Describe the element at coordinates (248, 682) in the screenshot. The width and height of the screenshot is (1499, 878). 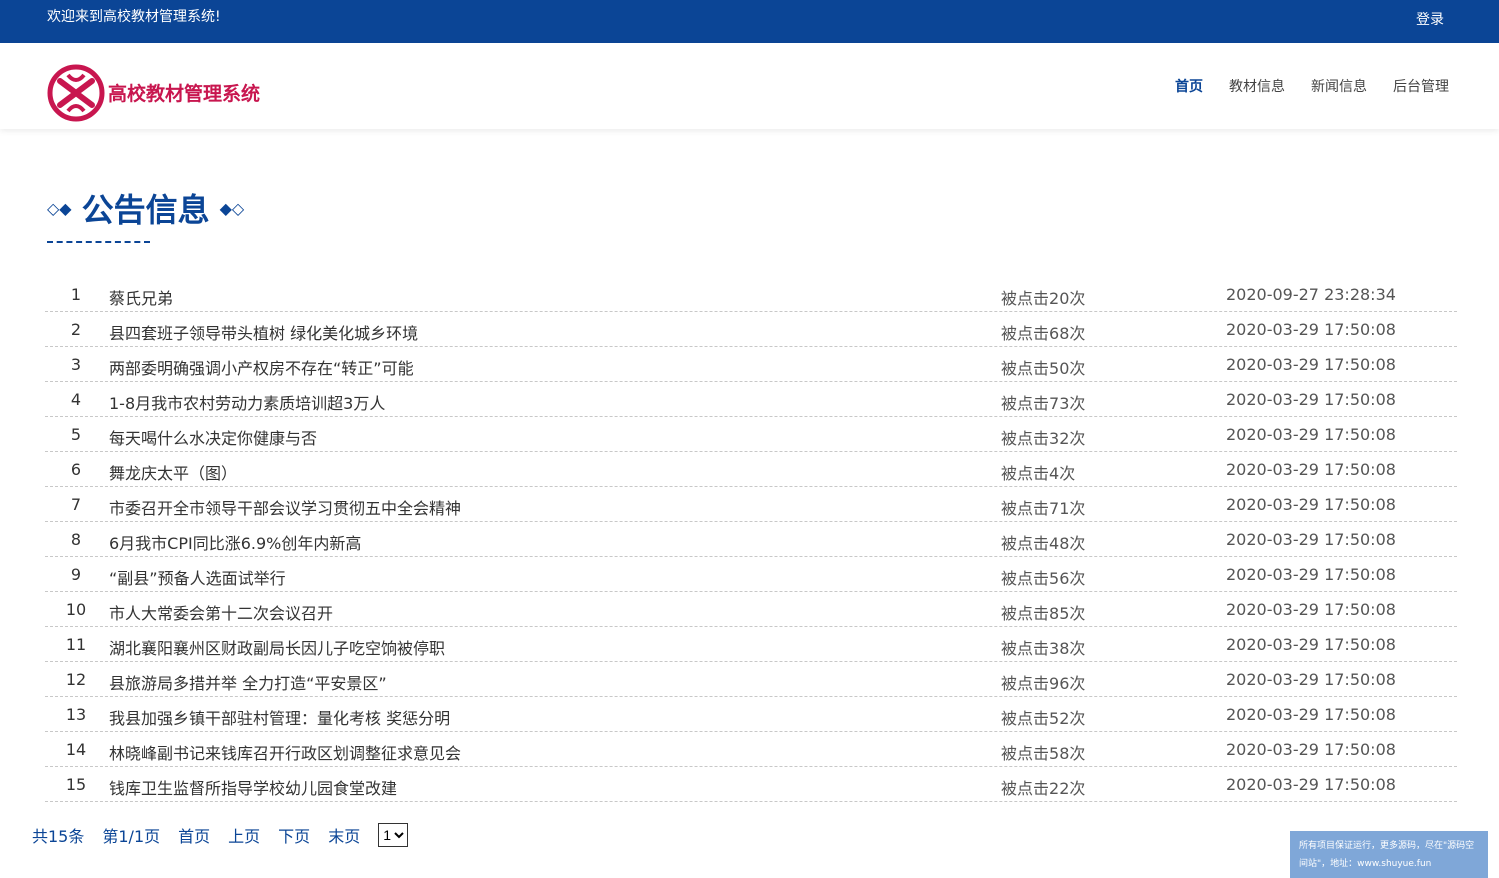
I see `news-title-link: 县旅游局多措并举 全力打造“平安景区”` at that location.